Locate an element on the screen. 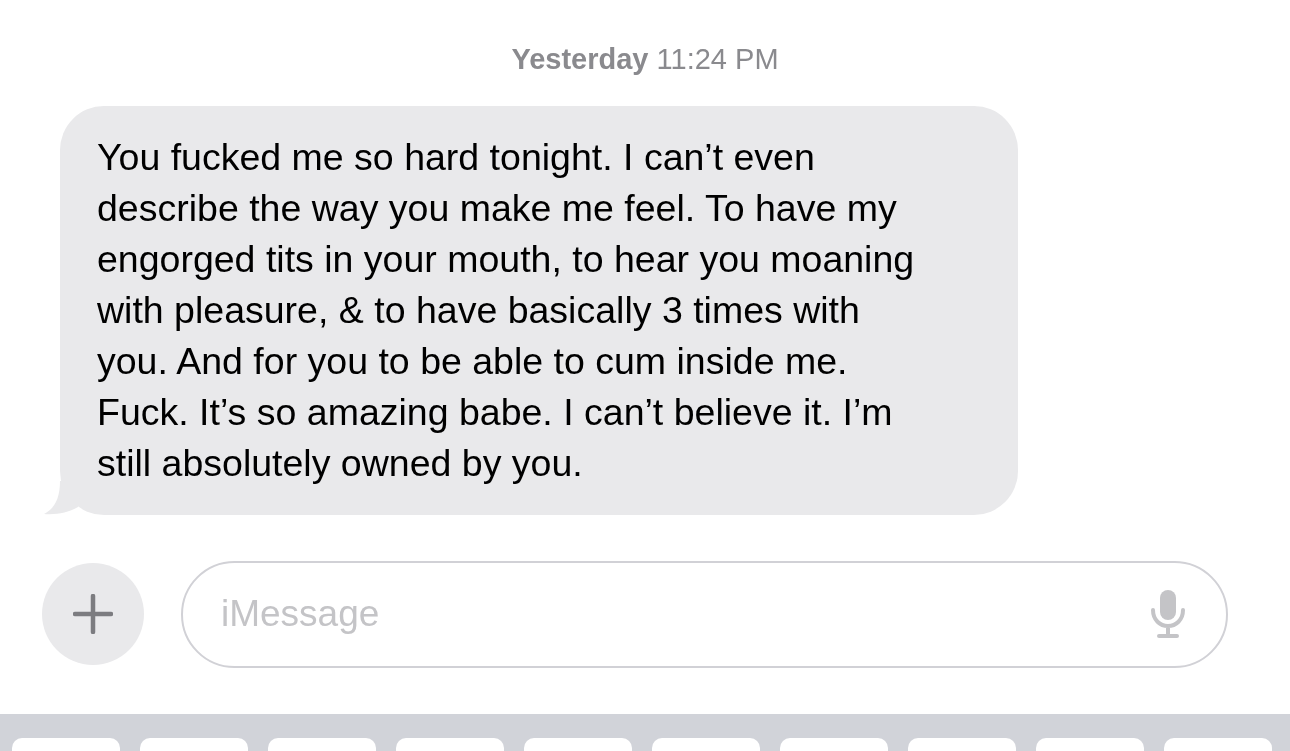  plus-icon is located at coordinates (93, 614).